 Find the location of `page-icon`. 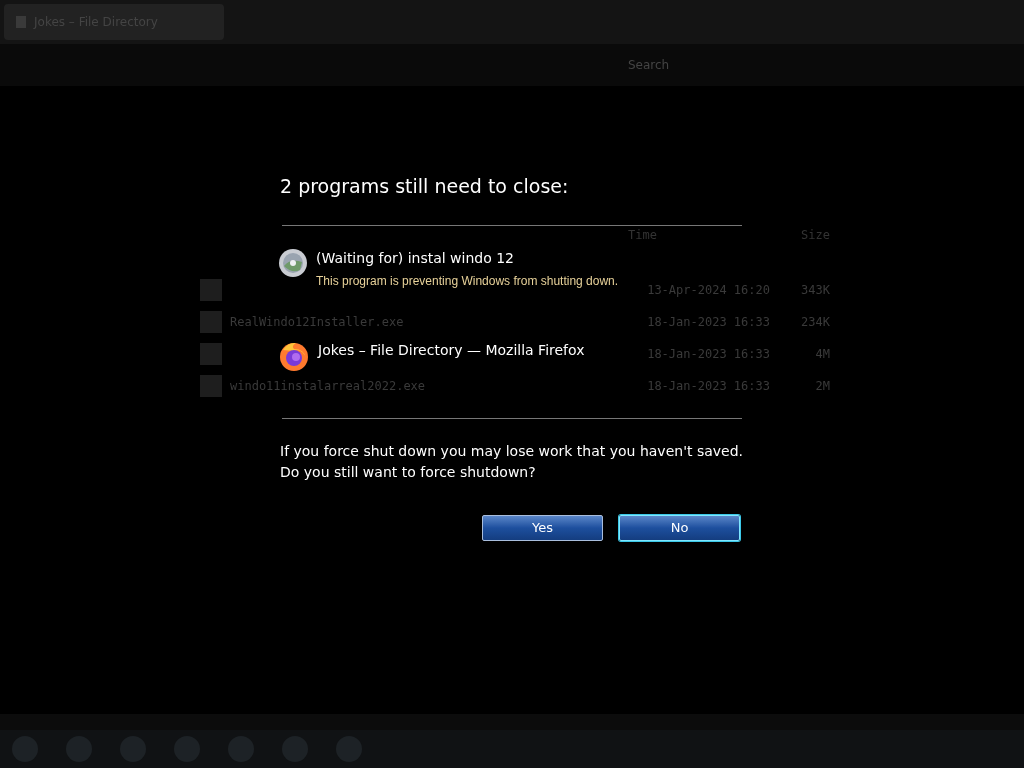

page-icon is located at coordinates (21, 22).